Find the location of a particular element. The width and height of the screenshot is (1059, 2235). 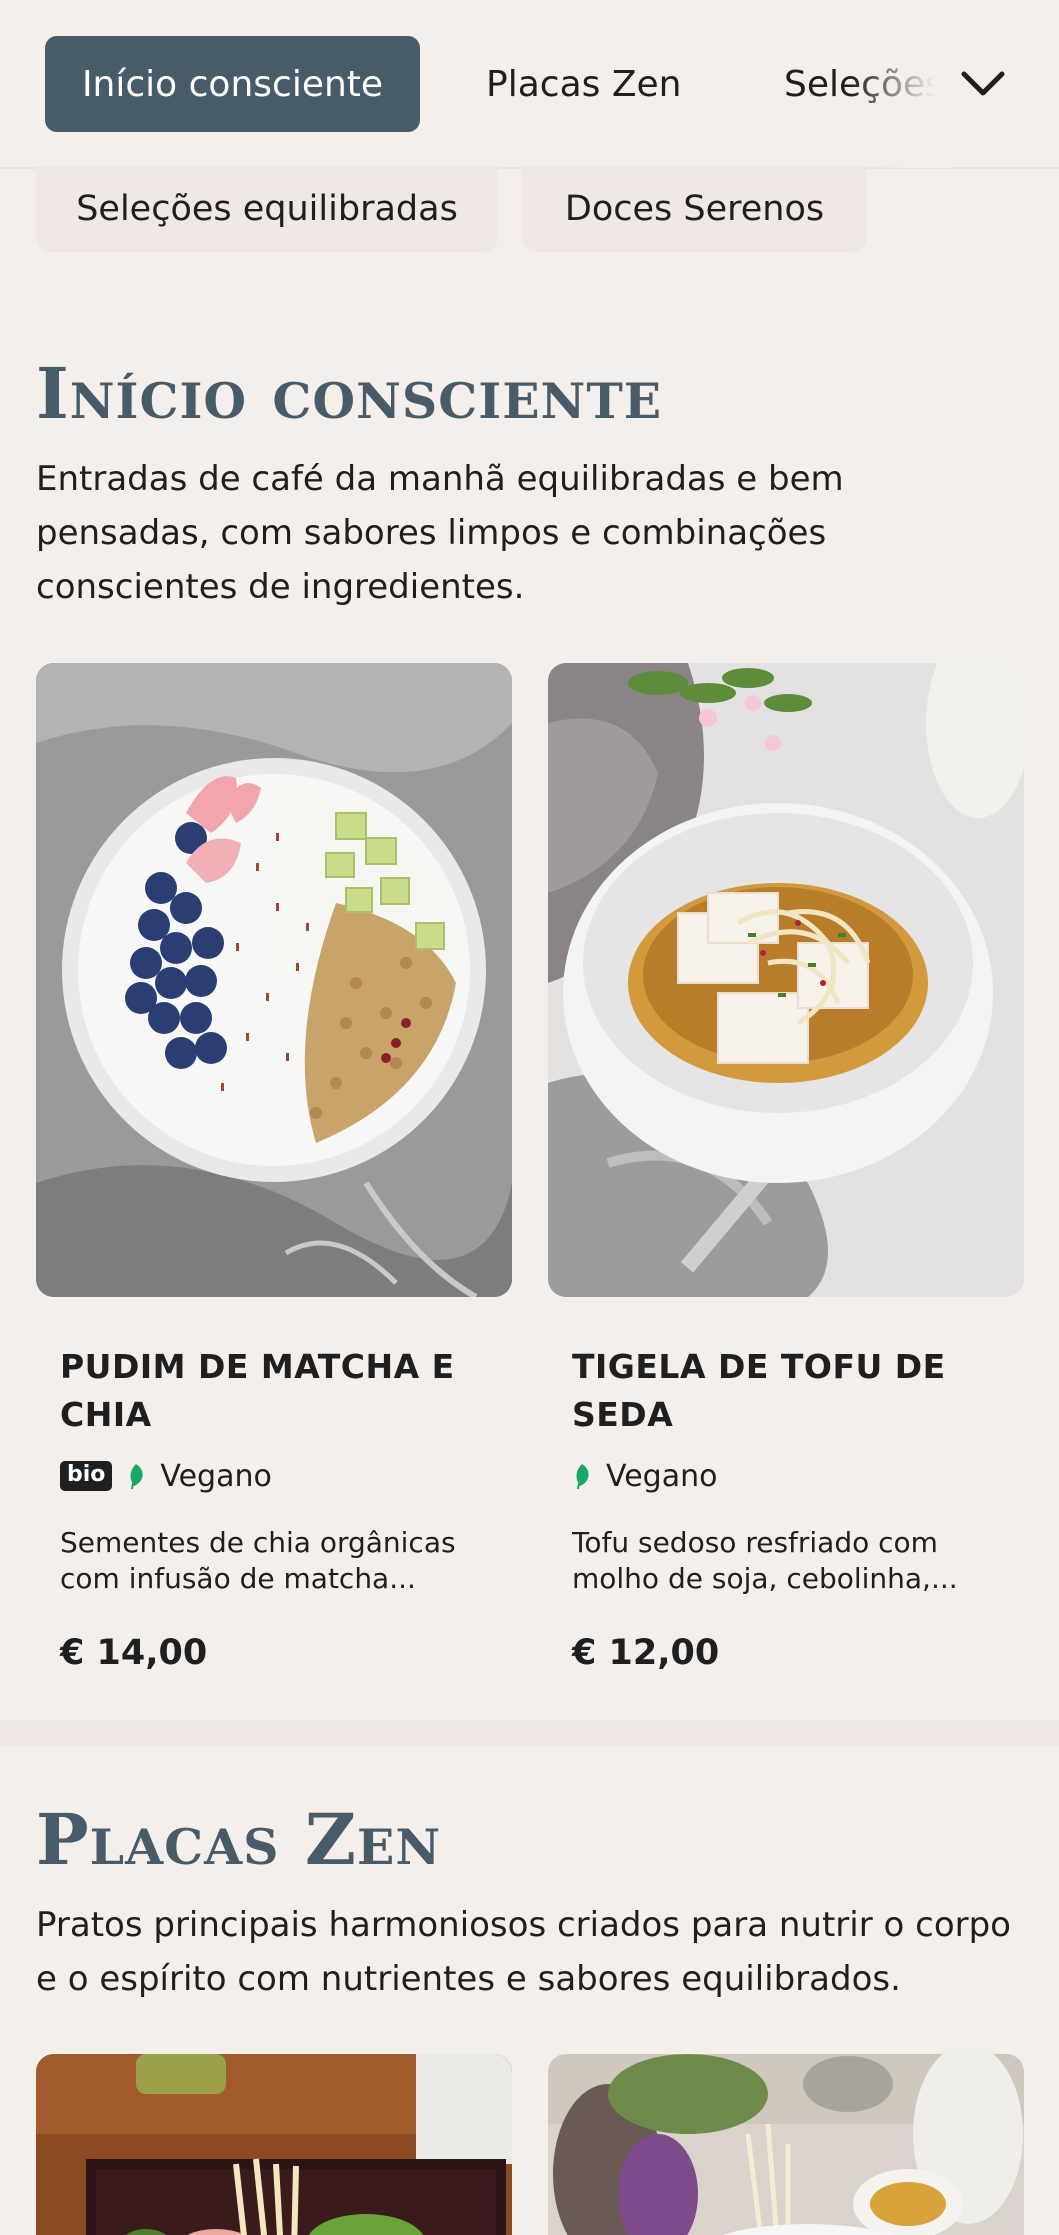

tab-inicio-consciente: Início consciente is located at coordinates (232, 84).